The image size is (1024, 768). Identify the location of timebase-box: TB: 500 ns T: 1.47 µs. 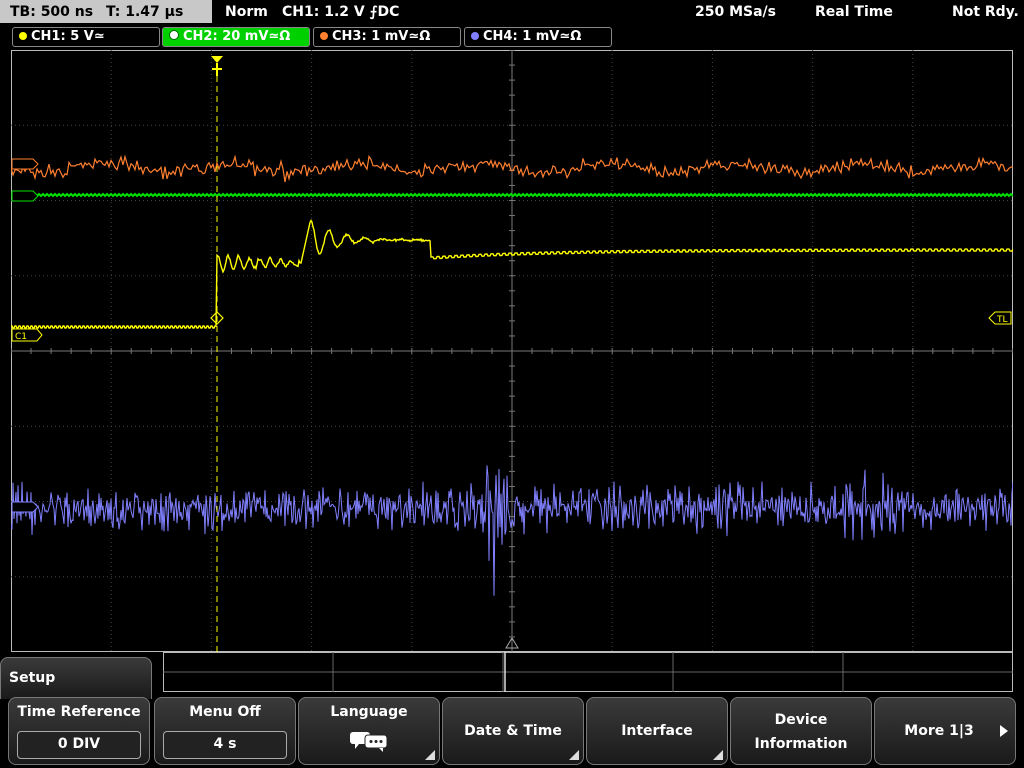
(106, 11).